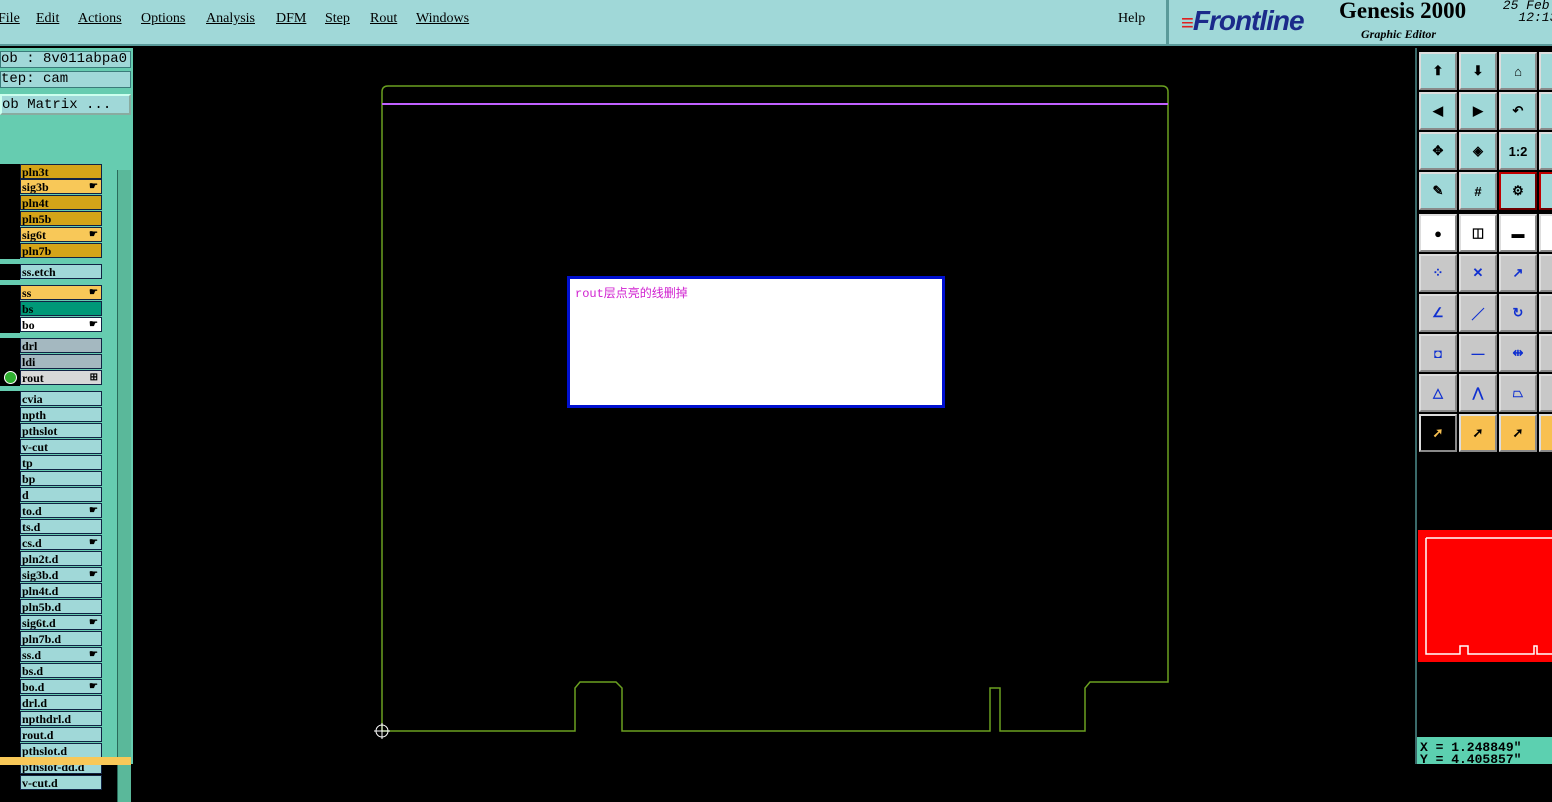 The width and height of the screenshot is (1552, 802). Describe the element at coordinates (61, 234) in the screenshot. I see `layer-sig6t: sig6t☛` at that location.